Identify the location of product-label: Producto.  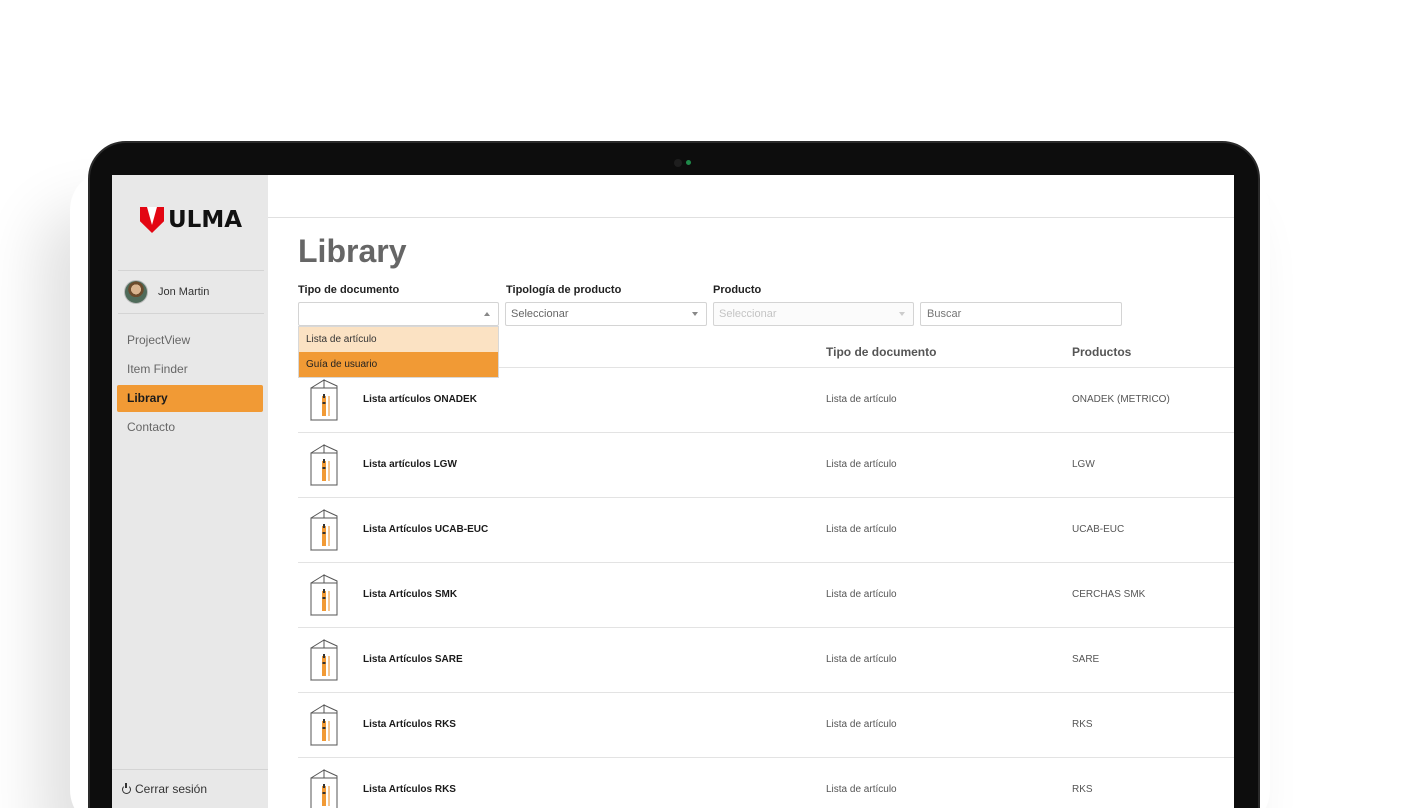
(737, 290).